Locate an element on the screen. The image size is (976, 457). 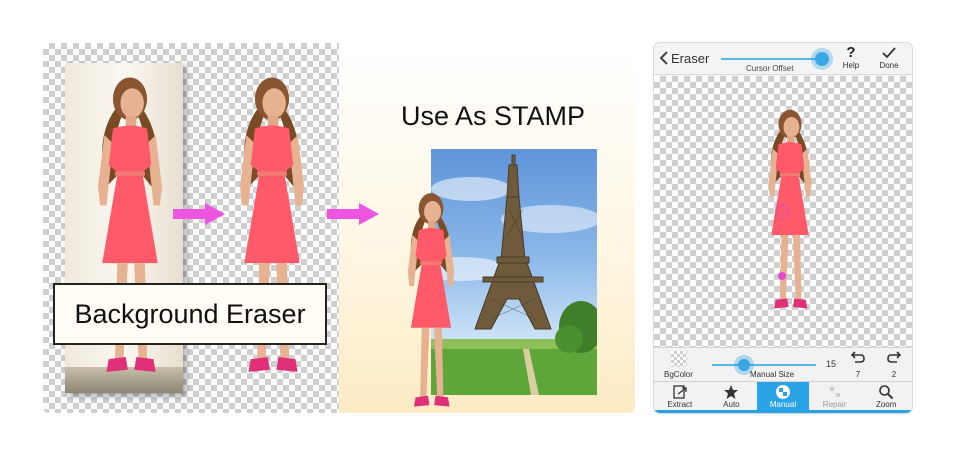
background-eraser-label: Background Eraser is located at coordinates (190, 314).